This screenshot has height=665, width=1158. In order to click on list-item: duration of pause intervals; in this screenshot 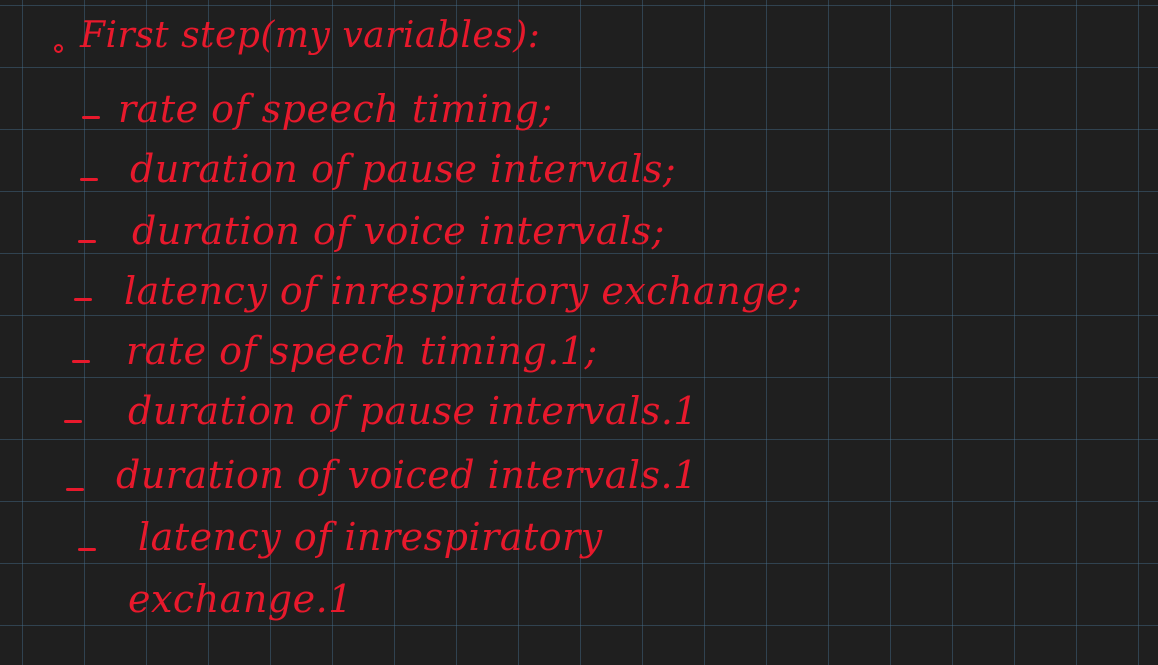, I will do `click(403, 169)`.